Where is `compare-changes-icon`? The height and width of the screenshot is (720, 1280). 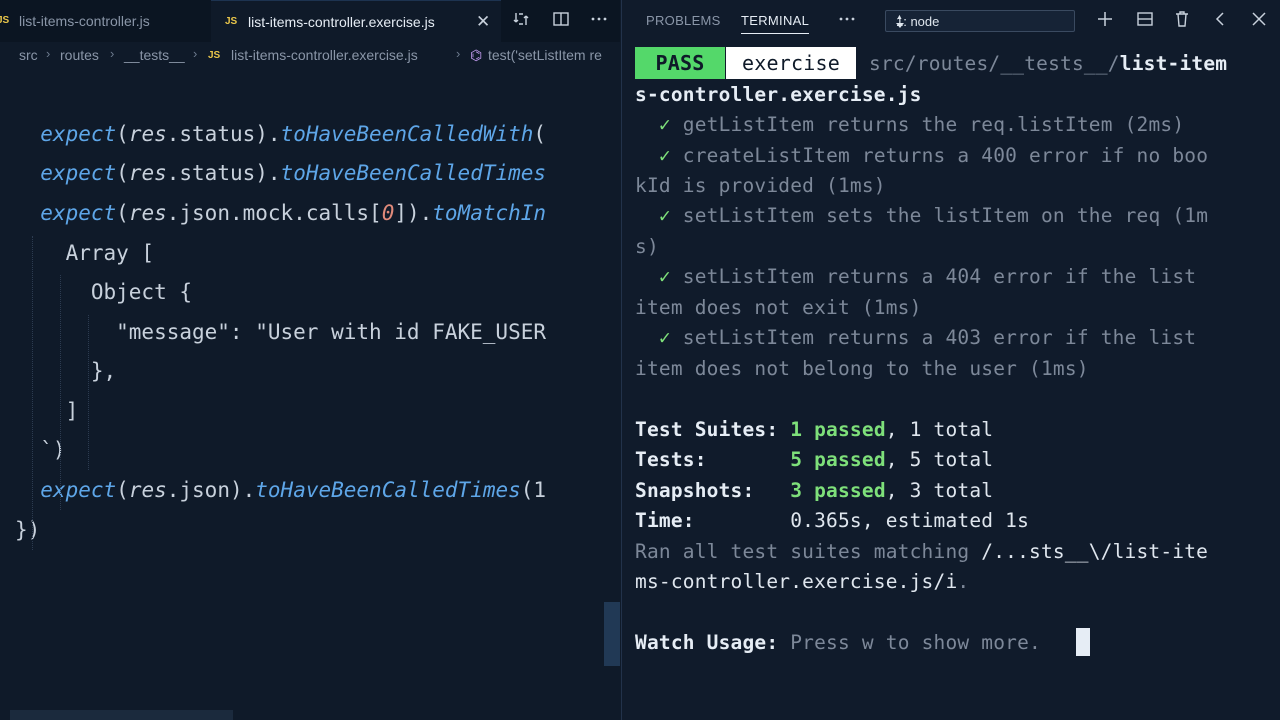
compare-changes-icon is located at coordinates (521, 21).